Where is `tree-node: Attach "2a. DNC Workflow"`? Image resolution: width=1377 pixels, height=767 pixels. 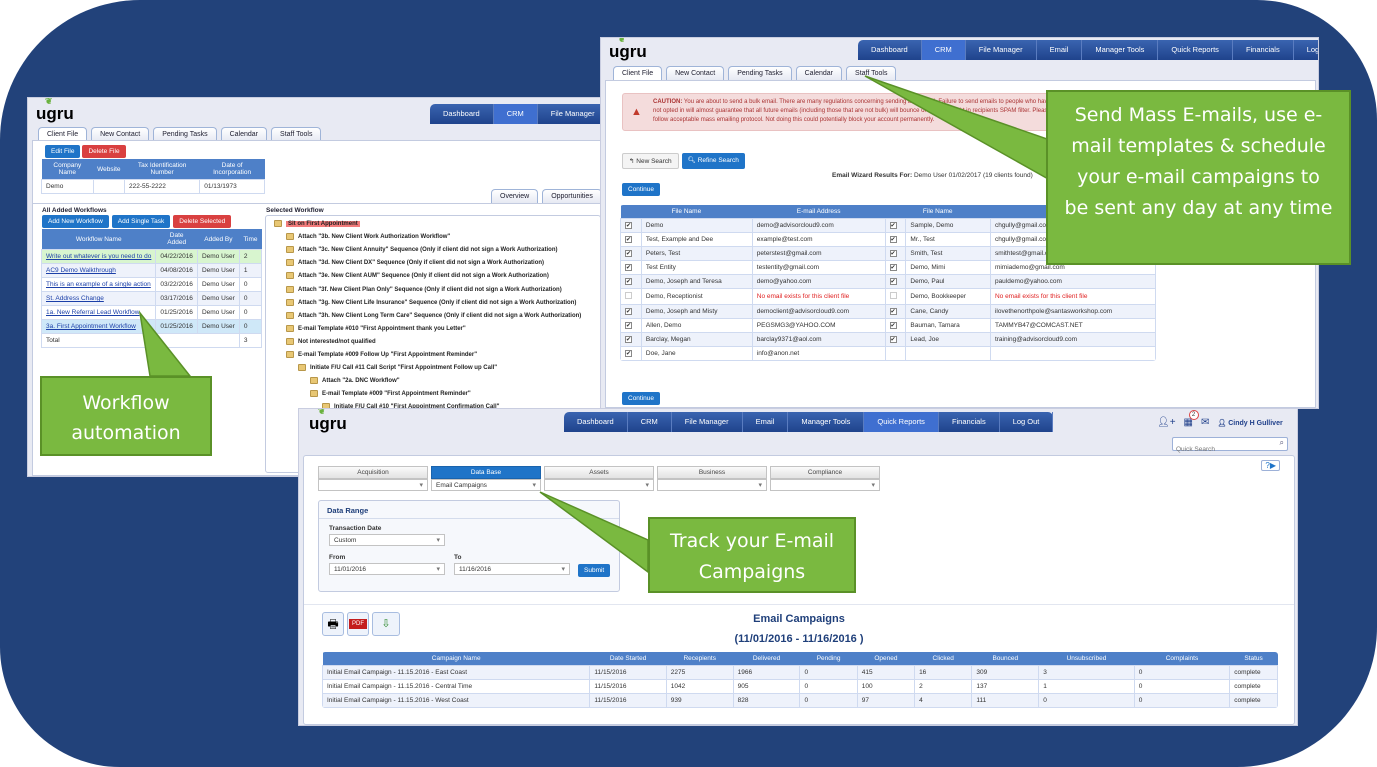
tree-node: Attach "2a. DNC Workflow" is located at coordinates (355, 380).